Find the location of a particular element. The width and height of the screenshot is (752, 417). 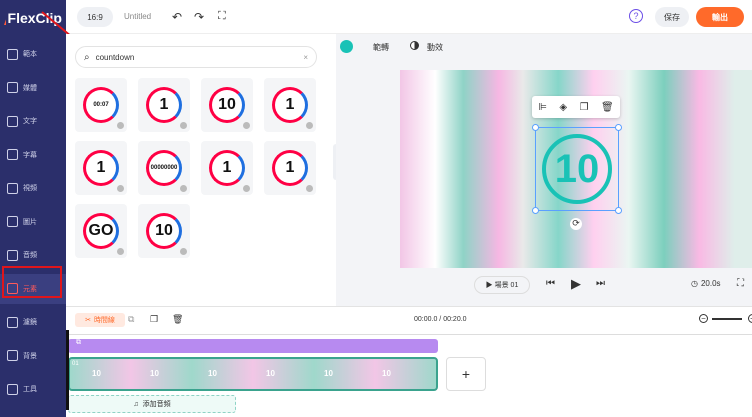

scene-selector: ▶ 場景 01 is located at coordinates (502, 285).